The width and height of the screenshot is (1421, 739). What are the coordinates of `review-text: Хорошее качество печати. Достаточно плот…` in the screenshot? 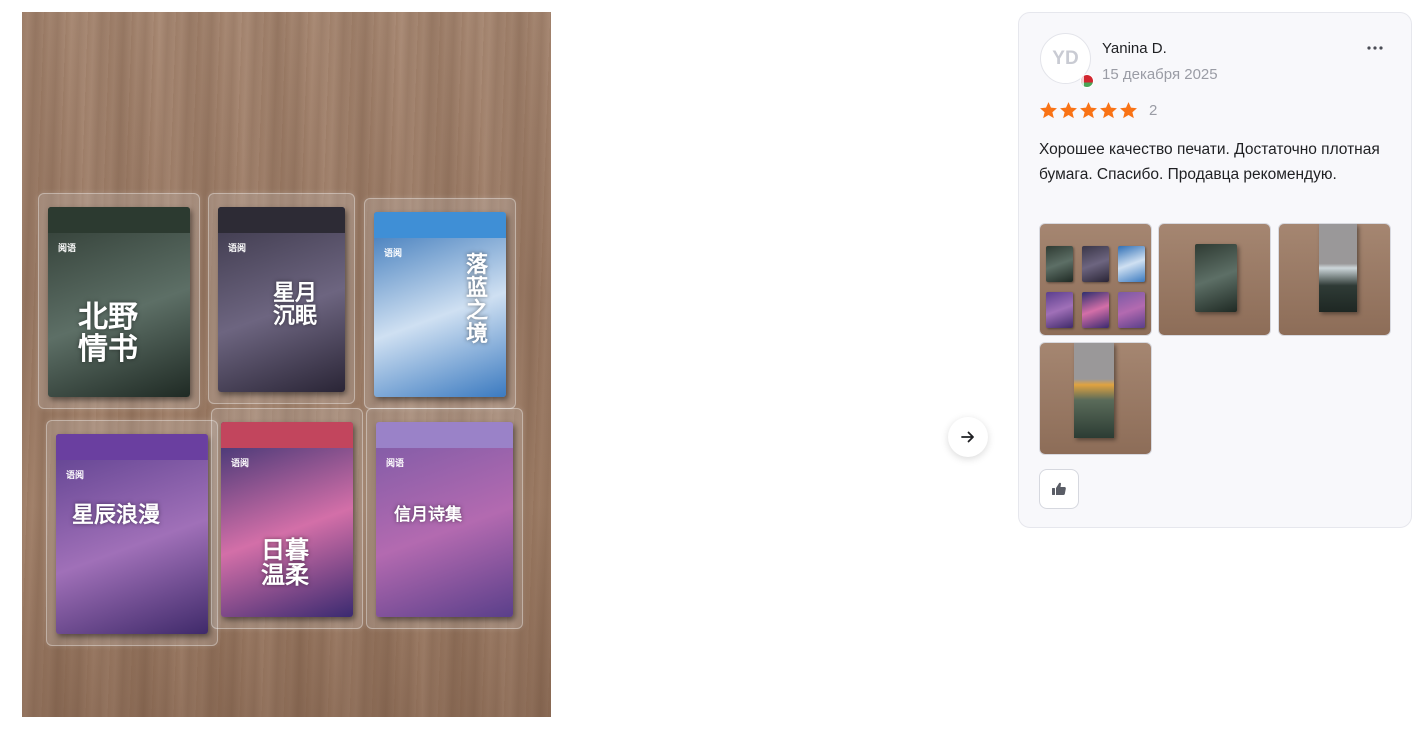 It's located at (1209, 162).